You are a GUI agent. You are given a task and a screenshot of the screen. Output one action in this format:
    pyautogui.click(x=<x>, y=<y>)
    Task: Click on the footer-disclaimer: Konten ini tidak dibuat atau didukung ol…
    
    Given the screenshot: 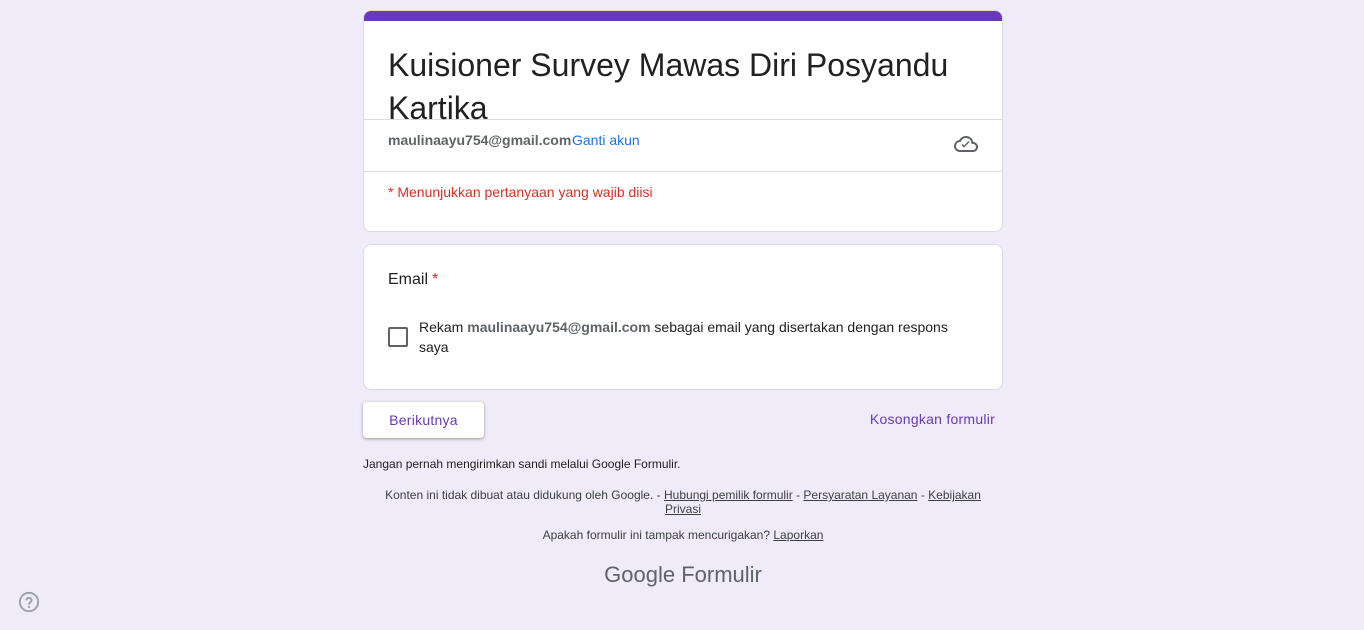 What is the action you would take?
    pyautogui.click(x=683, y=502)
    